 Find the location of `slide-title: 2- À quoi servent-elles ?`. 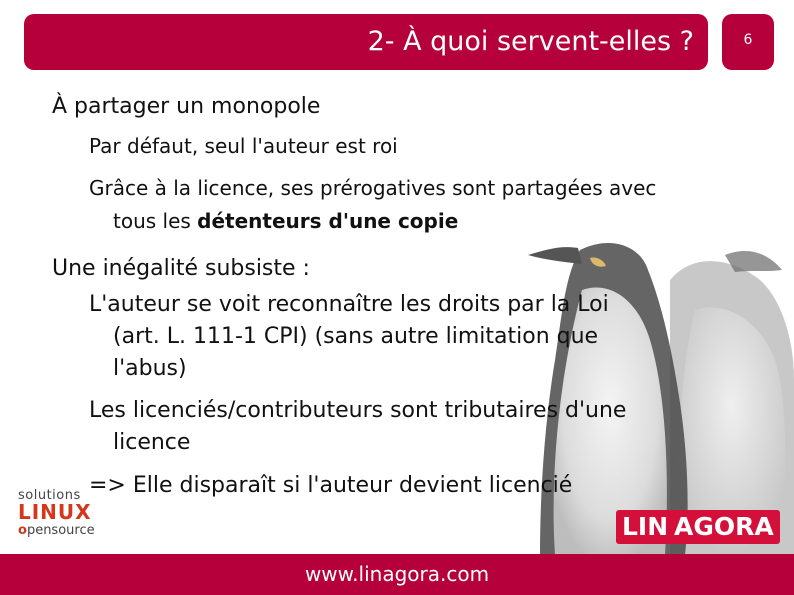

slide-title: 2- À quoi servent-elles ? is located at coordinates (530, 41).